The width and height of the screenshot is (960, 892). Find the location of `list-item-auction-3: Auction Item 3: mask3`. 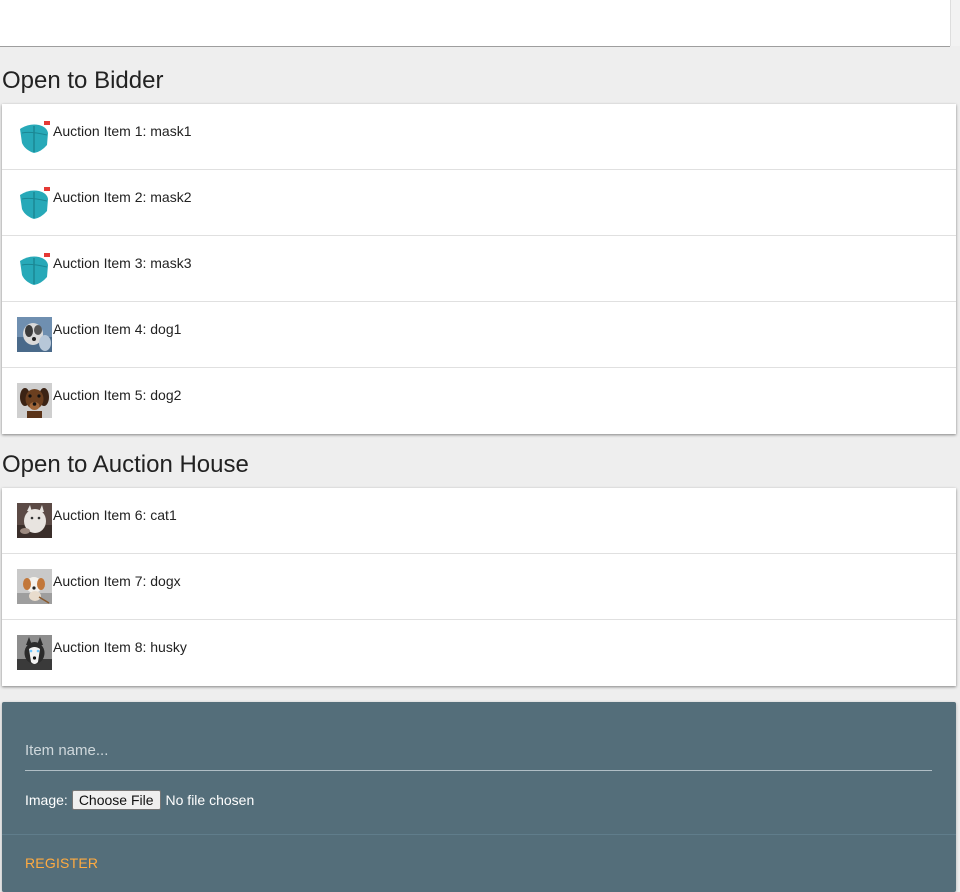

list-item-auction-3: Auction Item 3: mask3 is located at coordinates (479, 269).